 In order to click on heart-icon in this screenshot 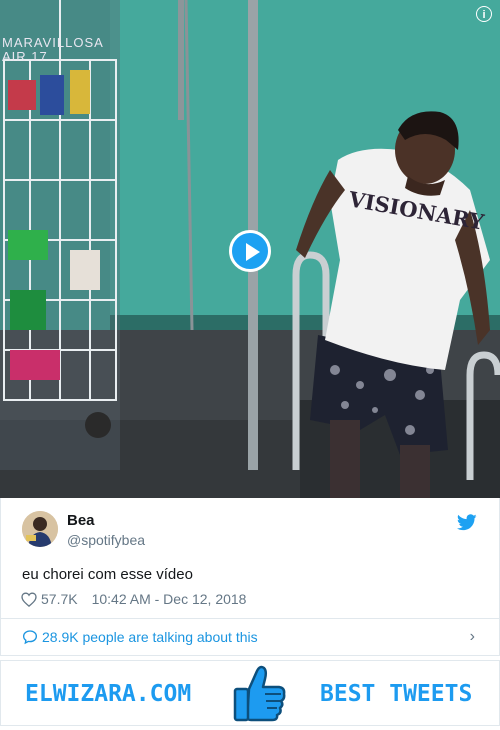, I will do `click(29, 599)`.